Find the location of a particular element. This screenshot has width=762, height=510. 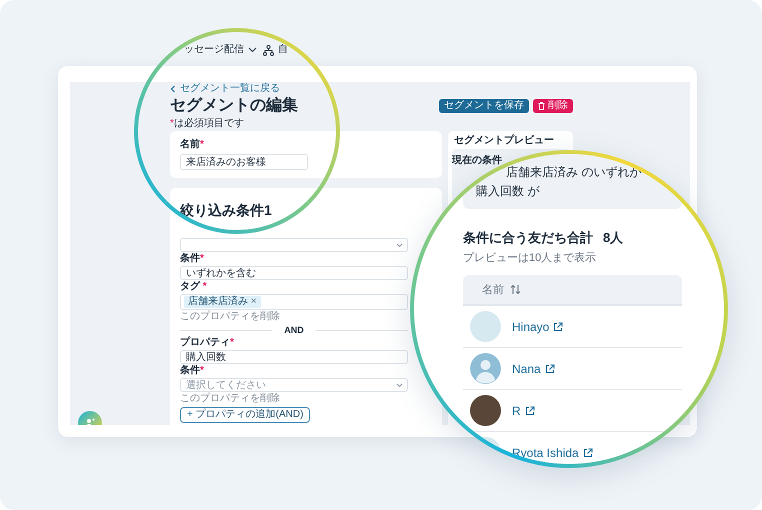

avatar-silhouette is located at coordinates (485, 368).